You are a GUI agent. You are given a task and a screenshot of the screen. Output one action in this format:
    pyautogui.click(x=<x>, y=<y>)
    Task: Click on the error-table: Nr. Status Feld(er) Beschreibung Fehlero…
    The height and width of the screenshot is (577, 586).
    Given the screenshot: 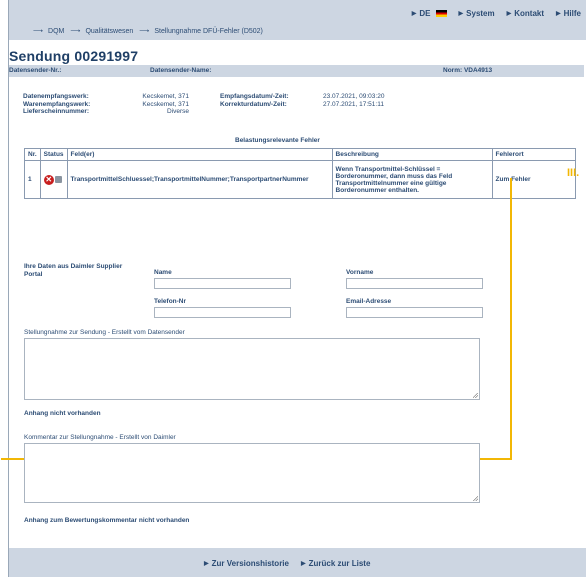 What is the action you would take?
    pyautogui.click(x=300, y=173)
    